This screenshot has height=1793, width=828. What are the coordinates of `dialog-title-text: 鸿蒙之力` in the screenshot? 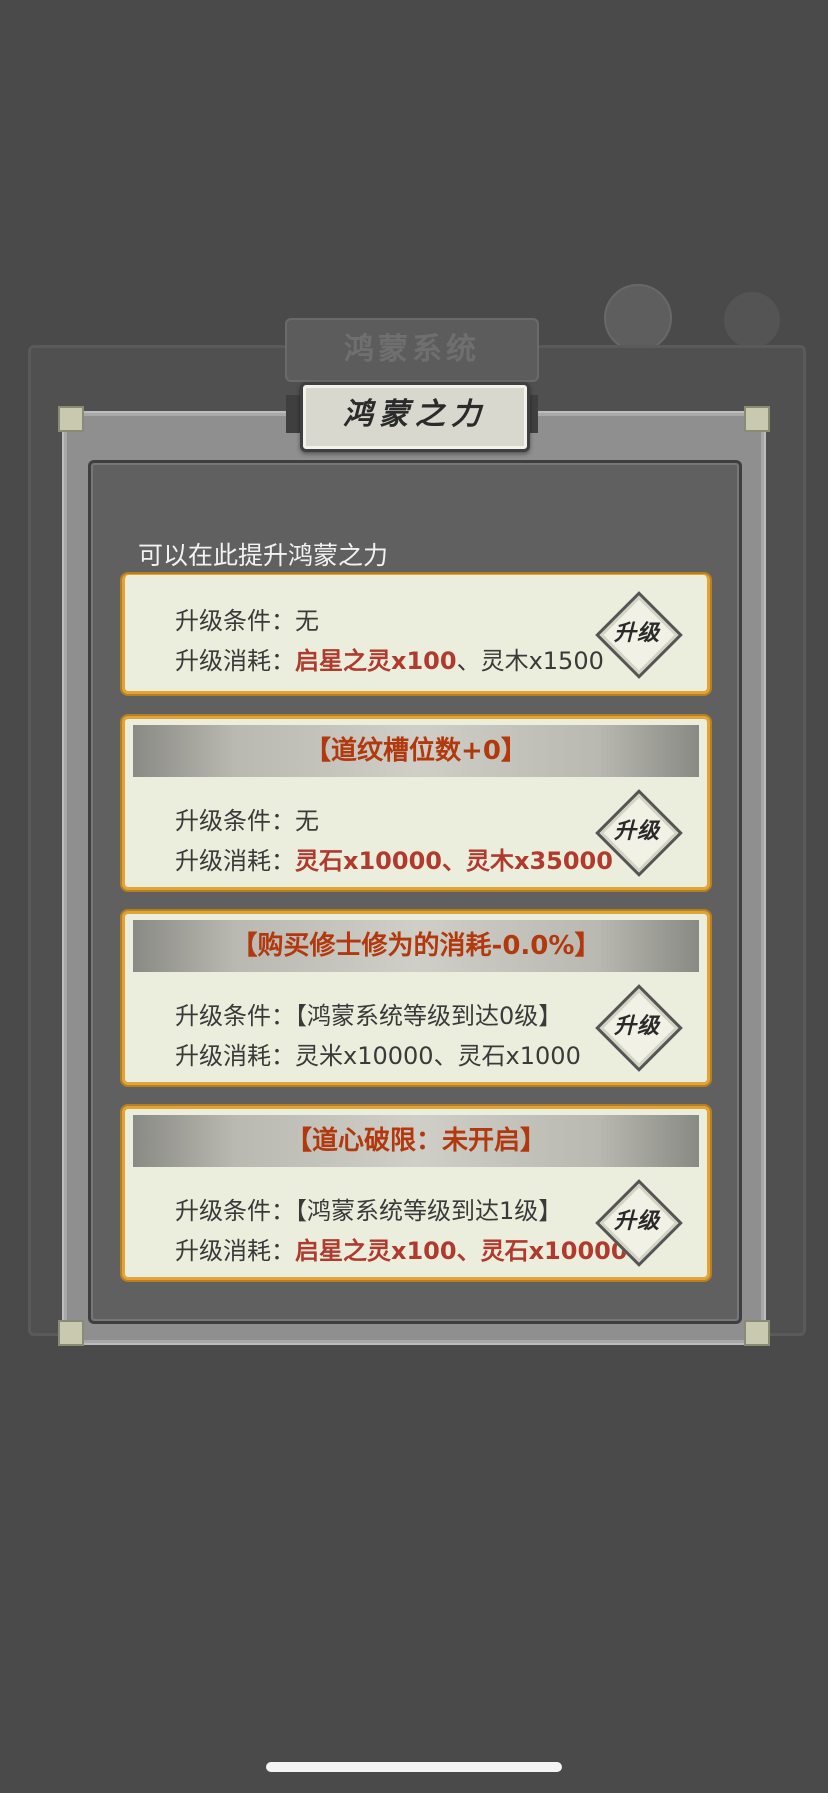 It's located at (415, 414).